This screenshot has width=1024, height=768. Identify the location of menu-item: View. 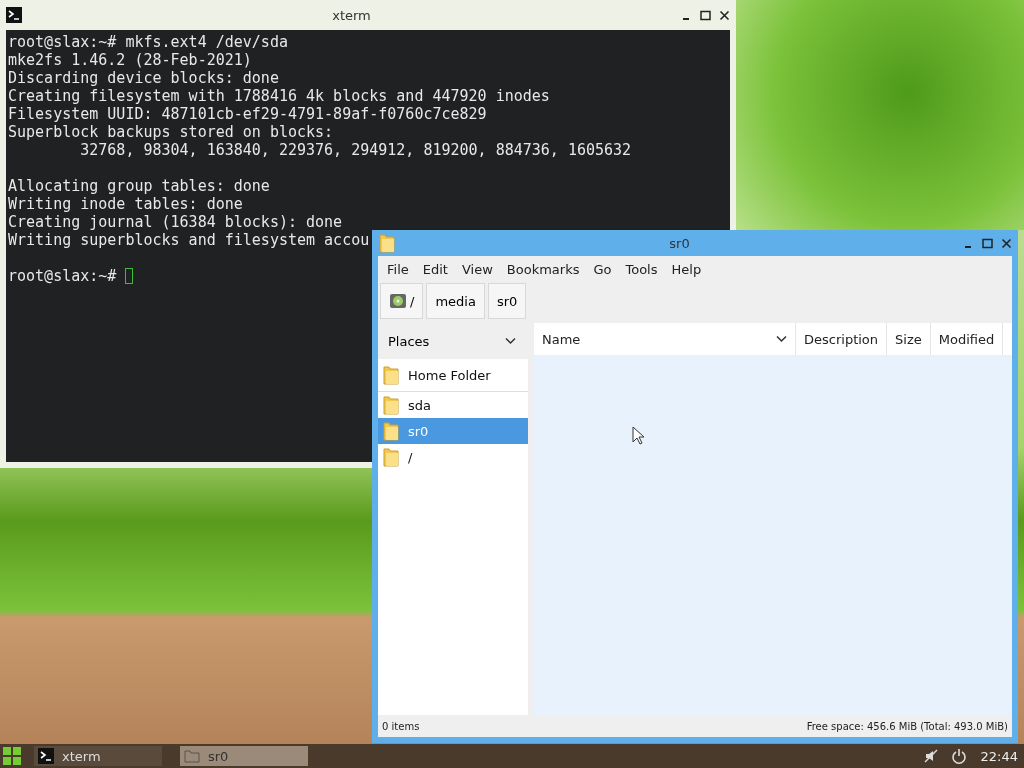
(477, 269).